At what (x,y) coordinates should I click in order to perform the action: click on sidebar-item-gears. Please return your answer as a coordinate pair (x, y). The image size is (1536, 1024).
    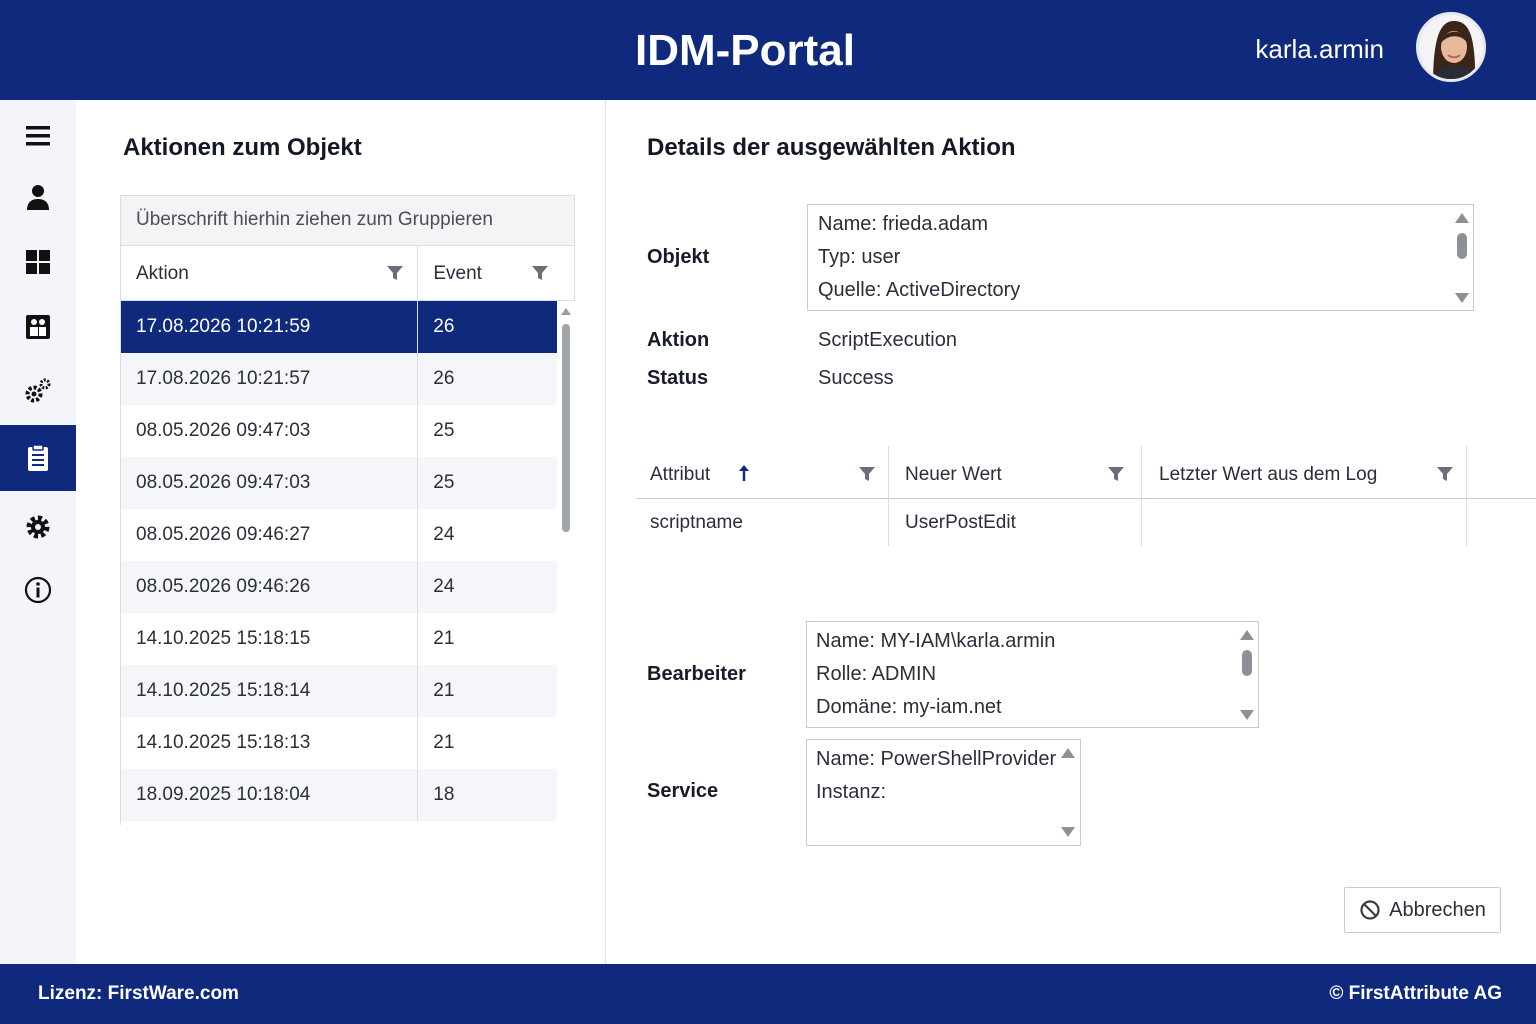
    Looking at the image, I should click on (38, 391).